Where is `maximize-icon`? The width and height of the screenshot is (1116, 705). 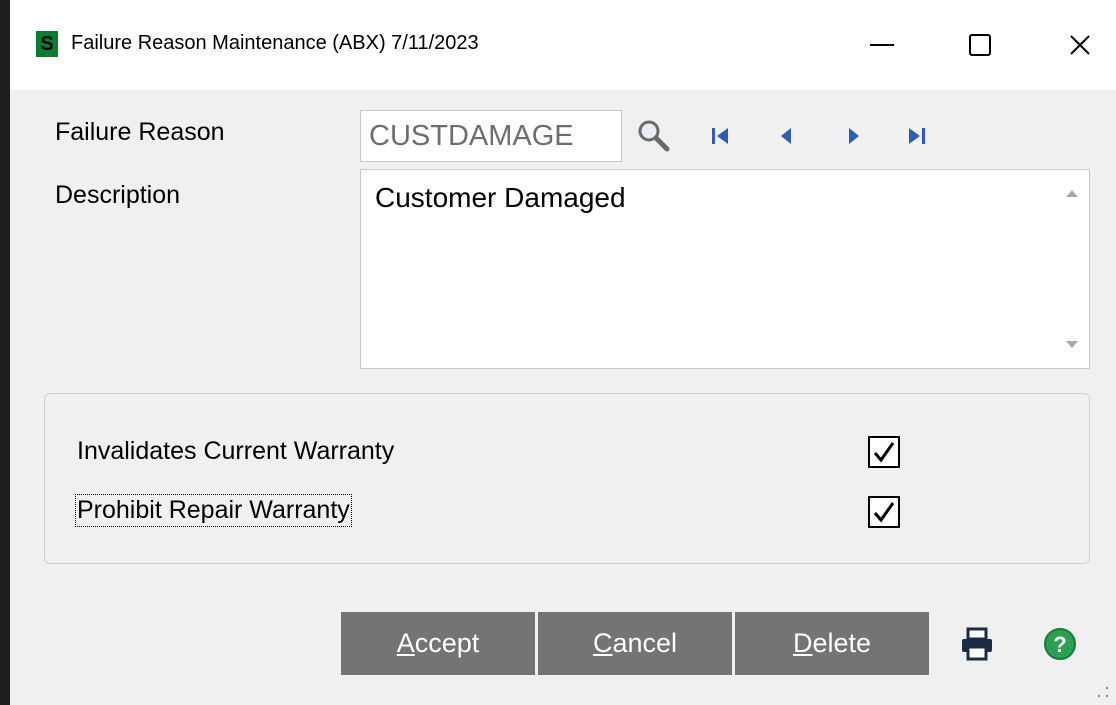
maximize-icon is located at coordinates (980, 45).